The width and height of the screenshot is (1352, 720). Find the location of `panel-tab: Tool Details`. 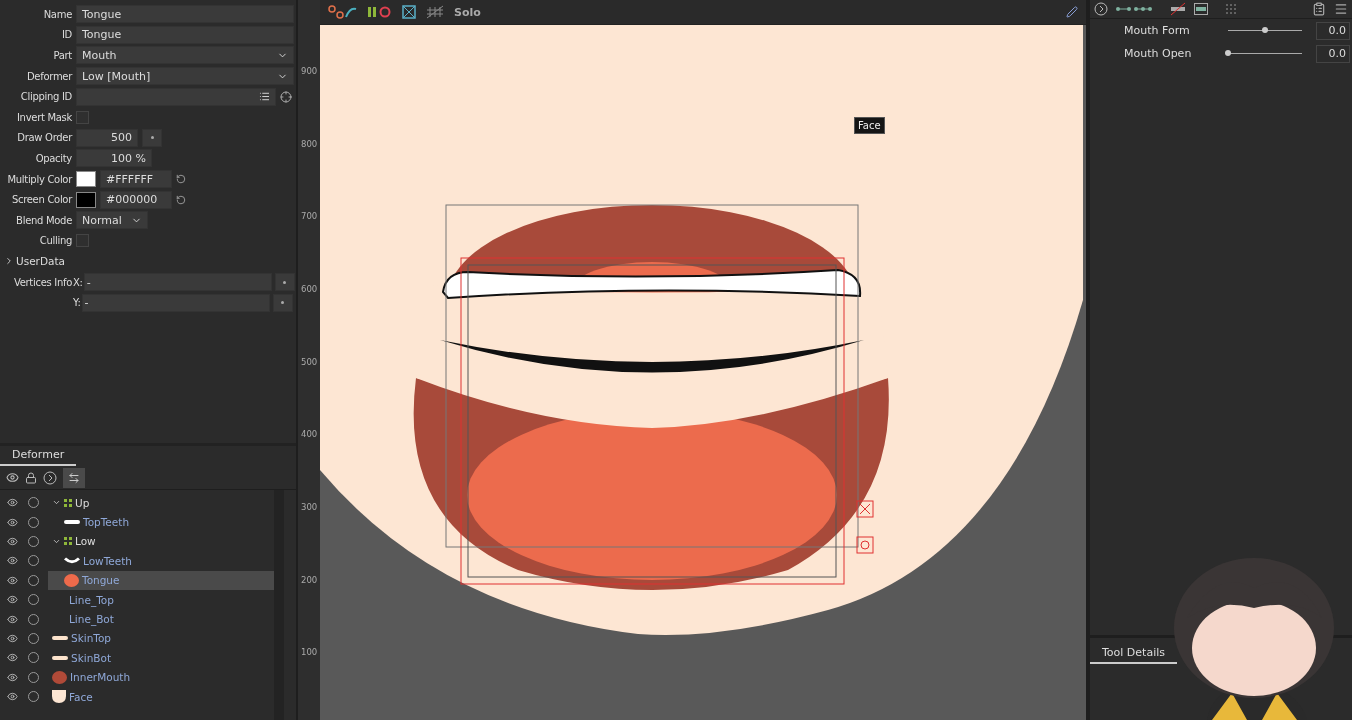

panel-tab: Tool Details is located at coordinates (1133, 655).